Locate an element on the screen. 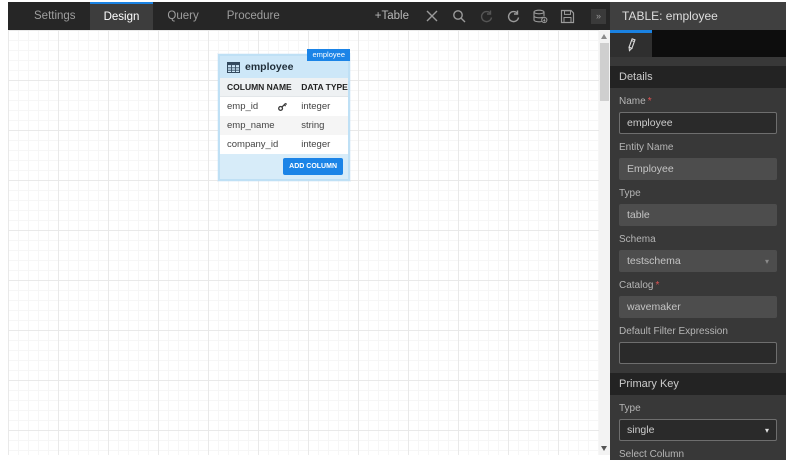 Image resolution: width=799 pixels, height=467 pixels. data-type-header: DATA TYPE is located at coordinates (324, 87).